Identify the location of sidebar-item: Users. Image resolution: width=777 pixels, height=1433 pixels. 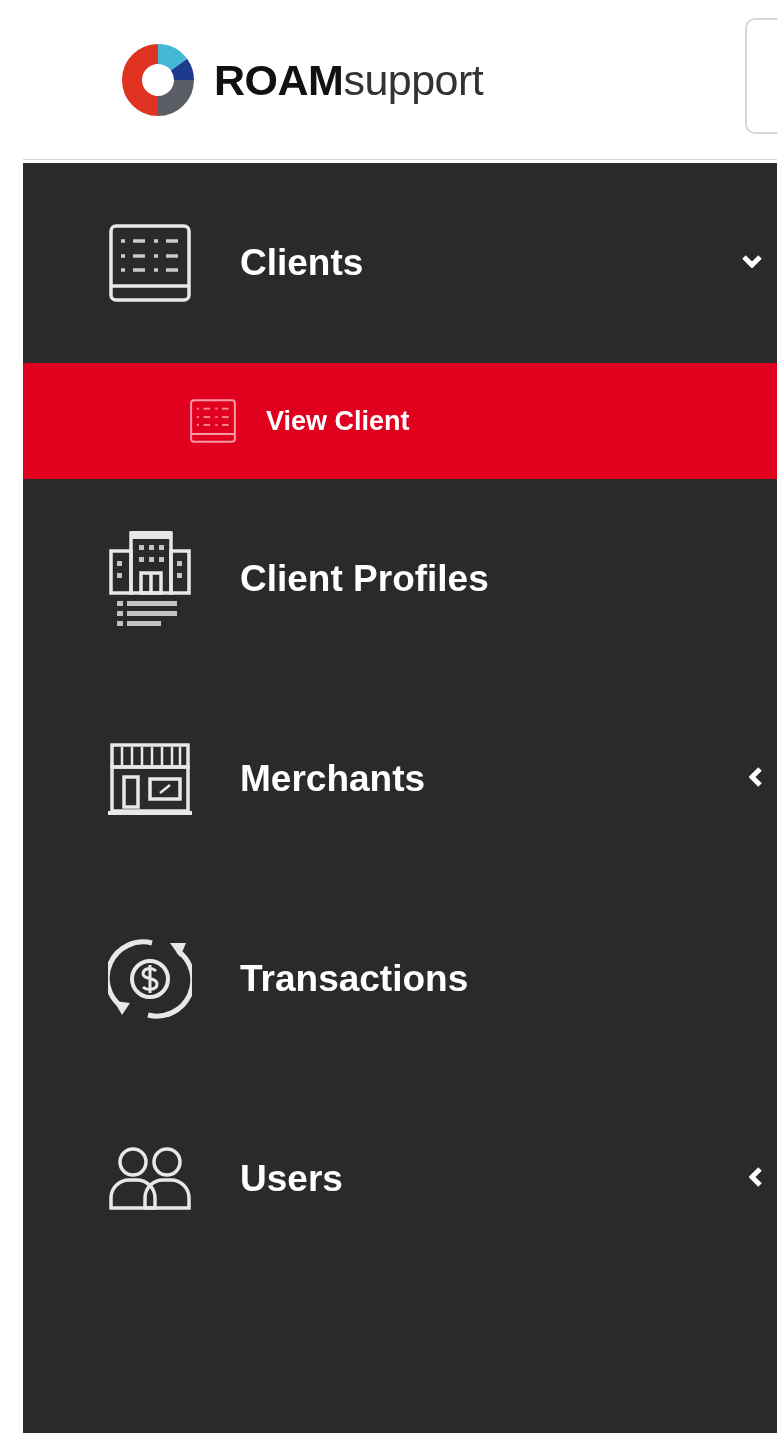
(400, 1179).